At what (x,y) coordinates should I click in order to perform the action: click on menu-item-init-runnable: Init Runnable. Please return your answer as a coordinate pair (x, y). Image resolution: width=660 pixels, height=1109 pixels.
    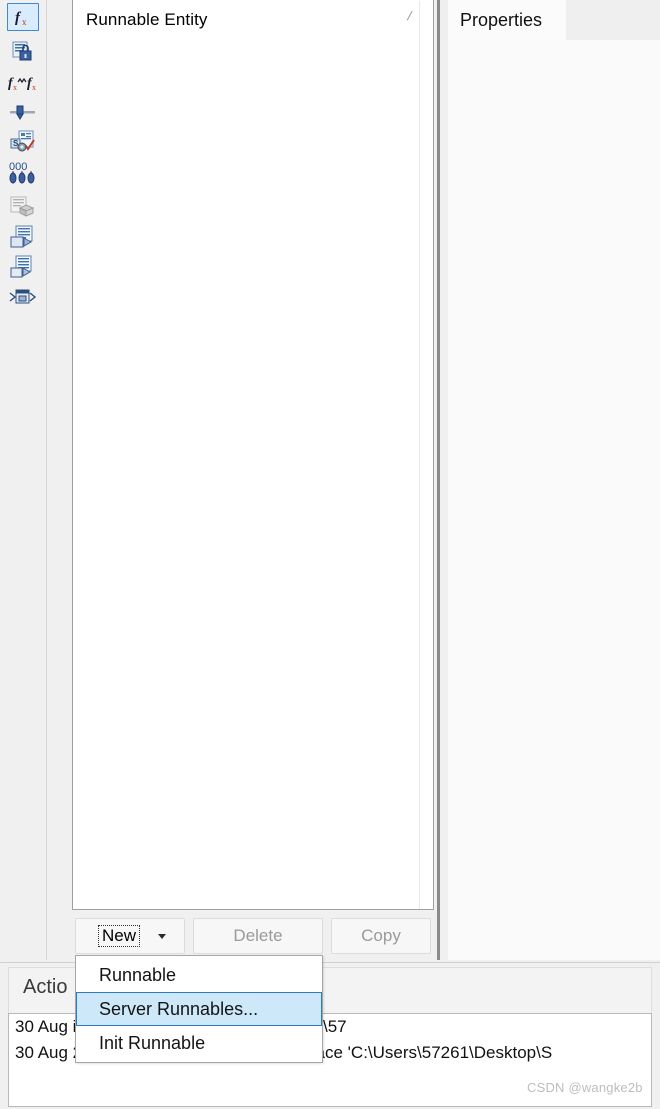
    Looking at the image, I should click on (199, 1043).